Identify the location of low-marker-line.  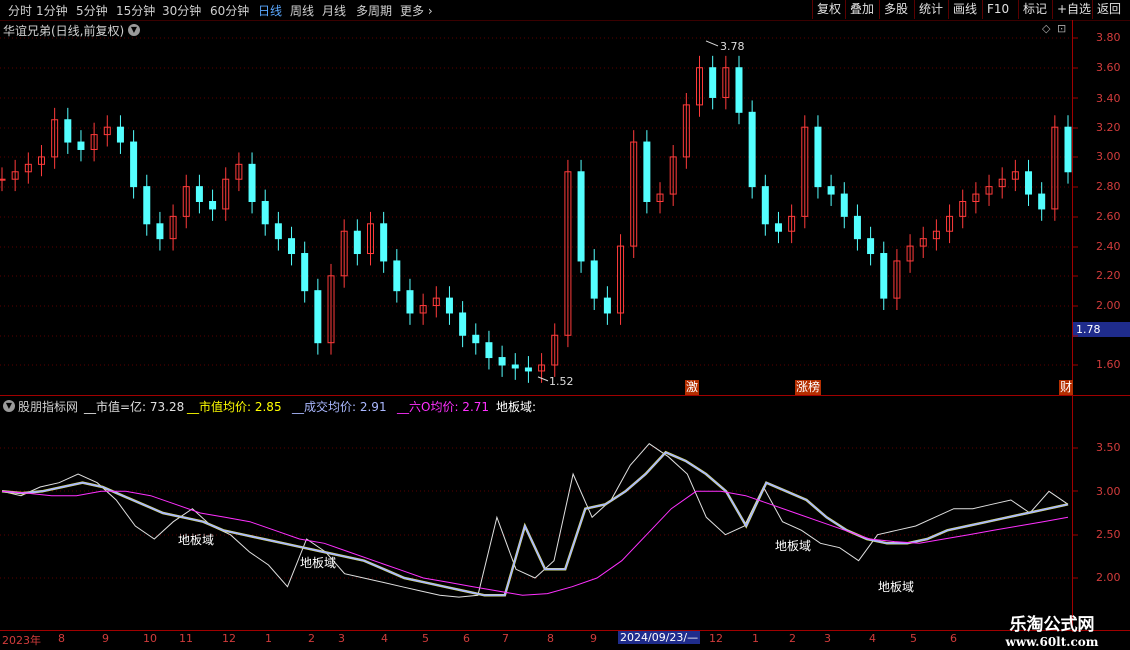
(543, 379).